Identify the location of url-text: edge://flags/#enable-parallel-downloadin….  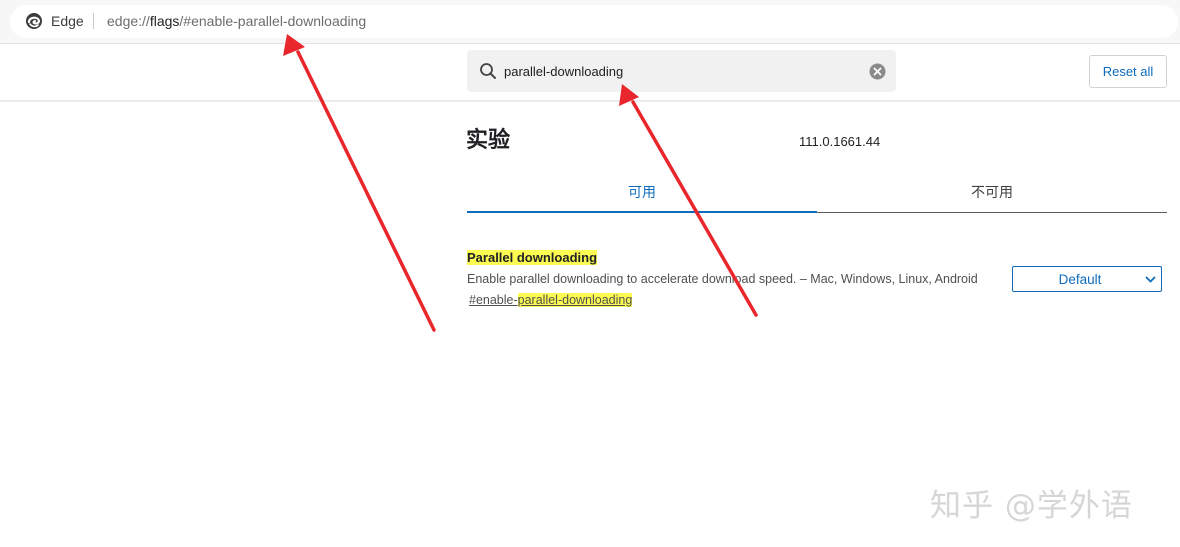
(236, 21).